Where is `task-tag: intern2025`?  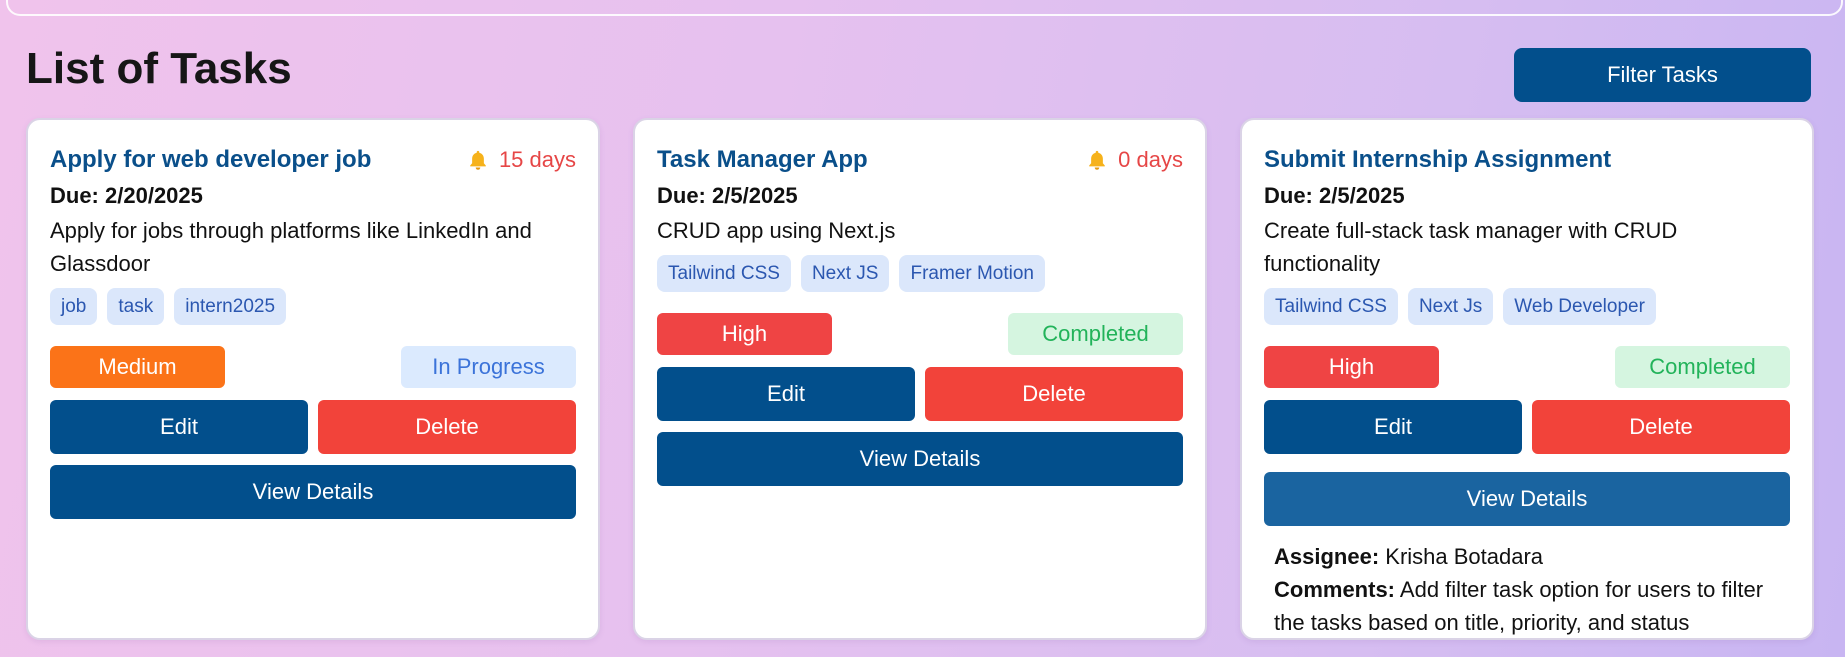
task-tag: intern2025 is located at coordinates (230, 306).